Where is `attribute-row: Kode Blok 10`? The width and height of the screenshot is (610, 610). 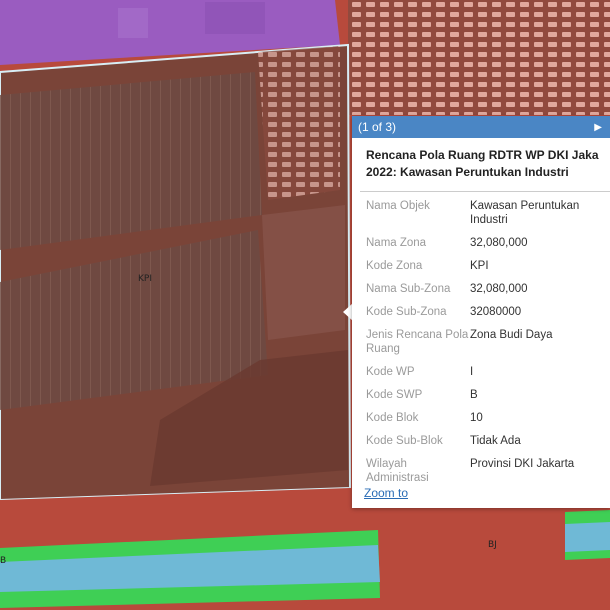 attribute-row: Kode Blok 10 is located at coordinates (488, 418).